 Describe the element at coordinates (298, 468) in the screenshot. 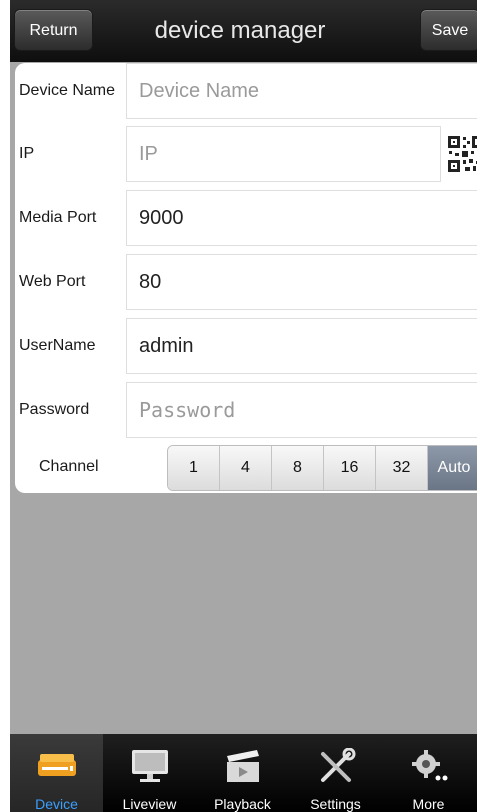

I see `channel-option-8: 8` at that location.